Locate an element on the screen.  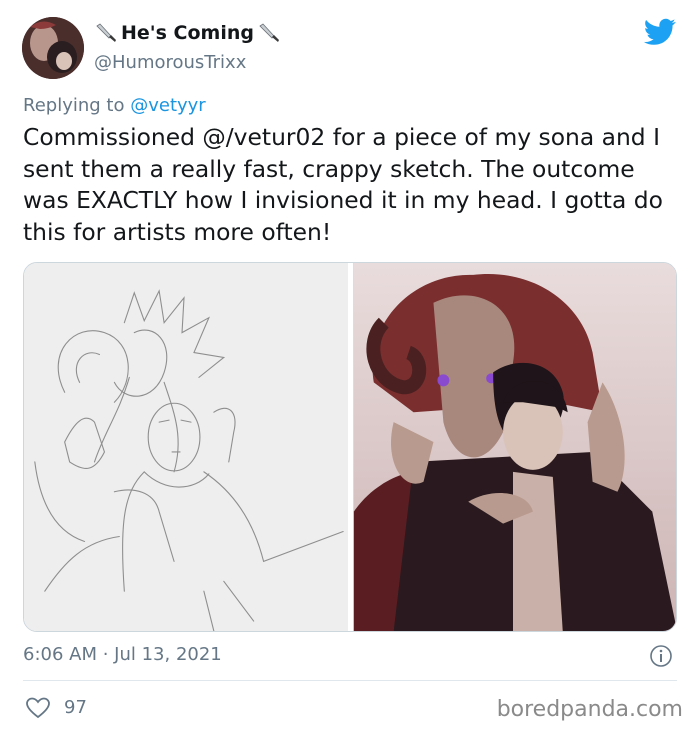
divider is located at coordinates (350, 680).